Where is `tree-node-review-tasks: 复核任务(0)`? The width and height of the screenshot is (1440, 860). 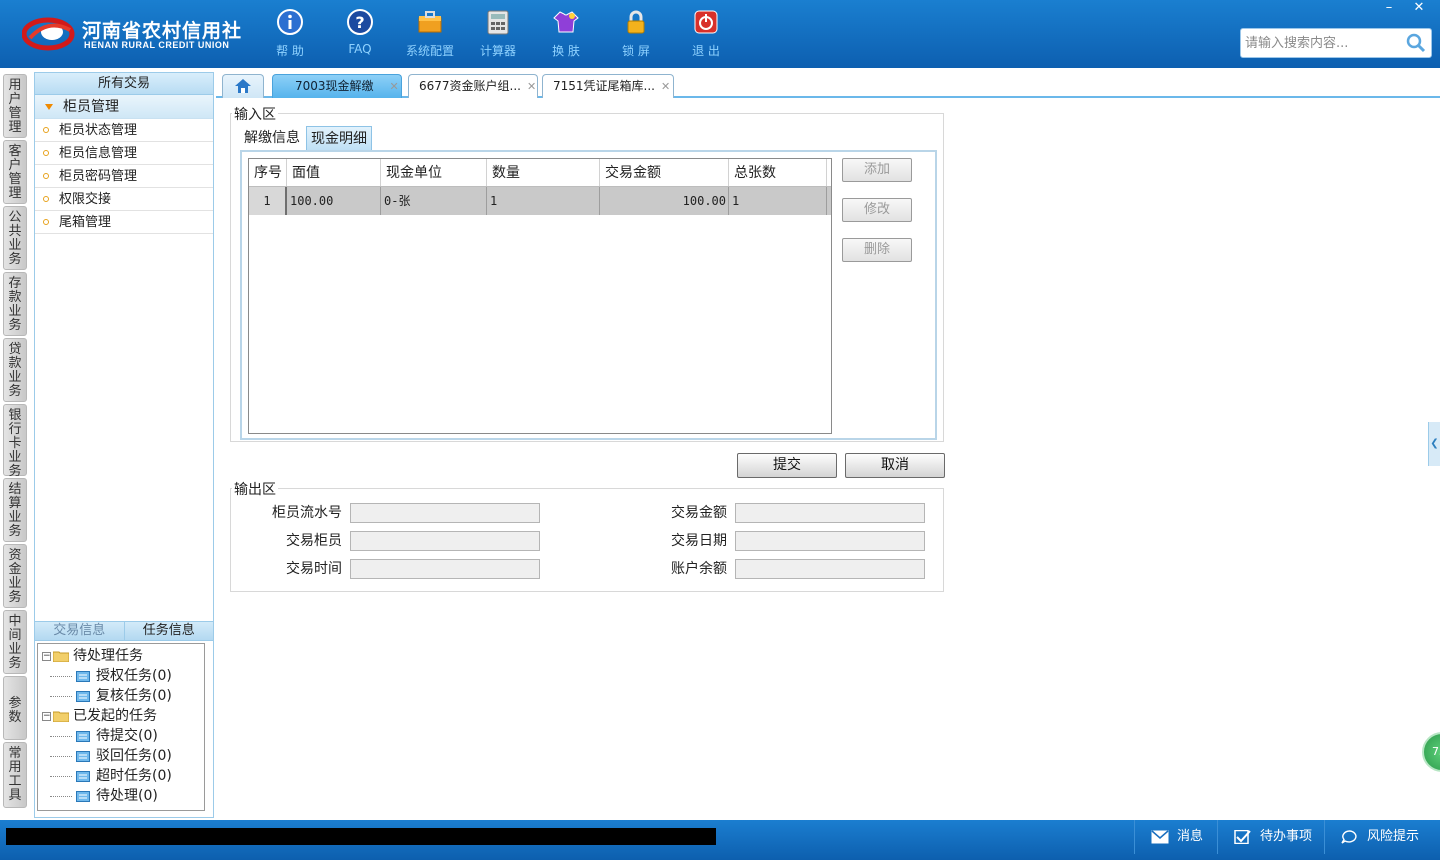 tree-node-review-tasks: 复核任务(0) is located at coordinates (123, 696).